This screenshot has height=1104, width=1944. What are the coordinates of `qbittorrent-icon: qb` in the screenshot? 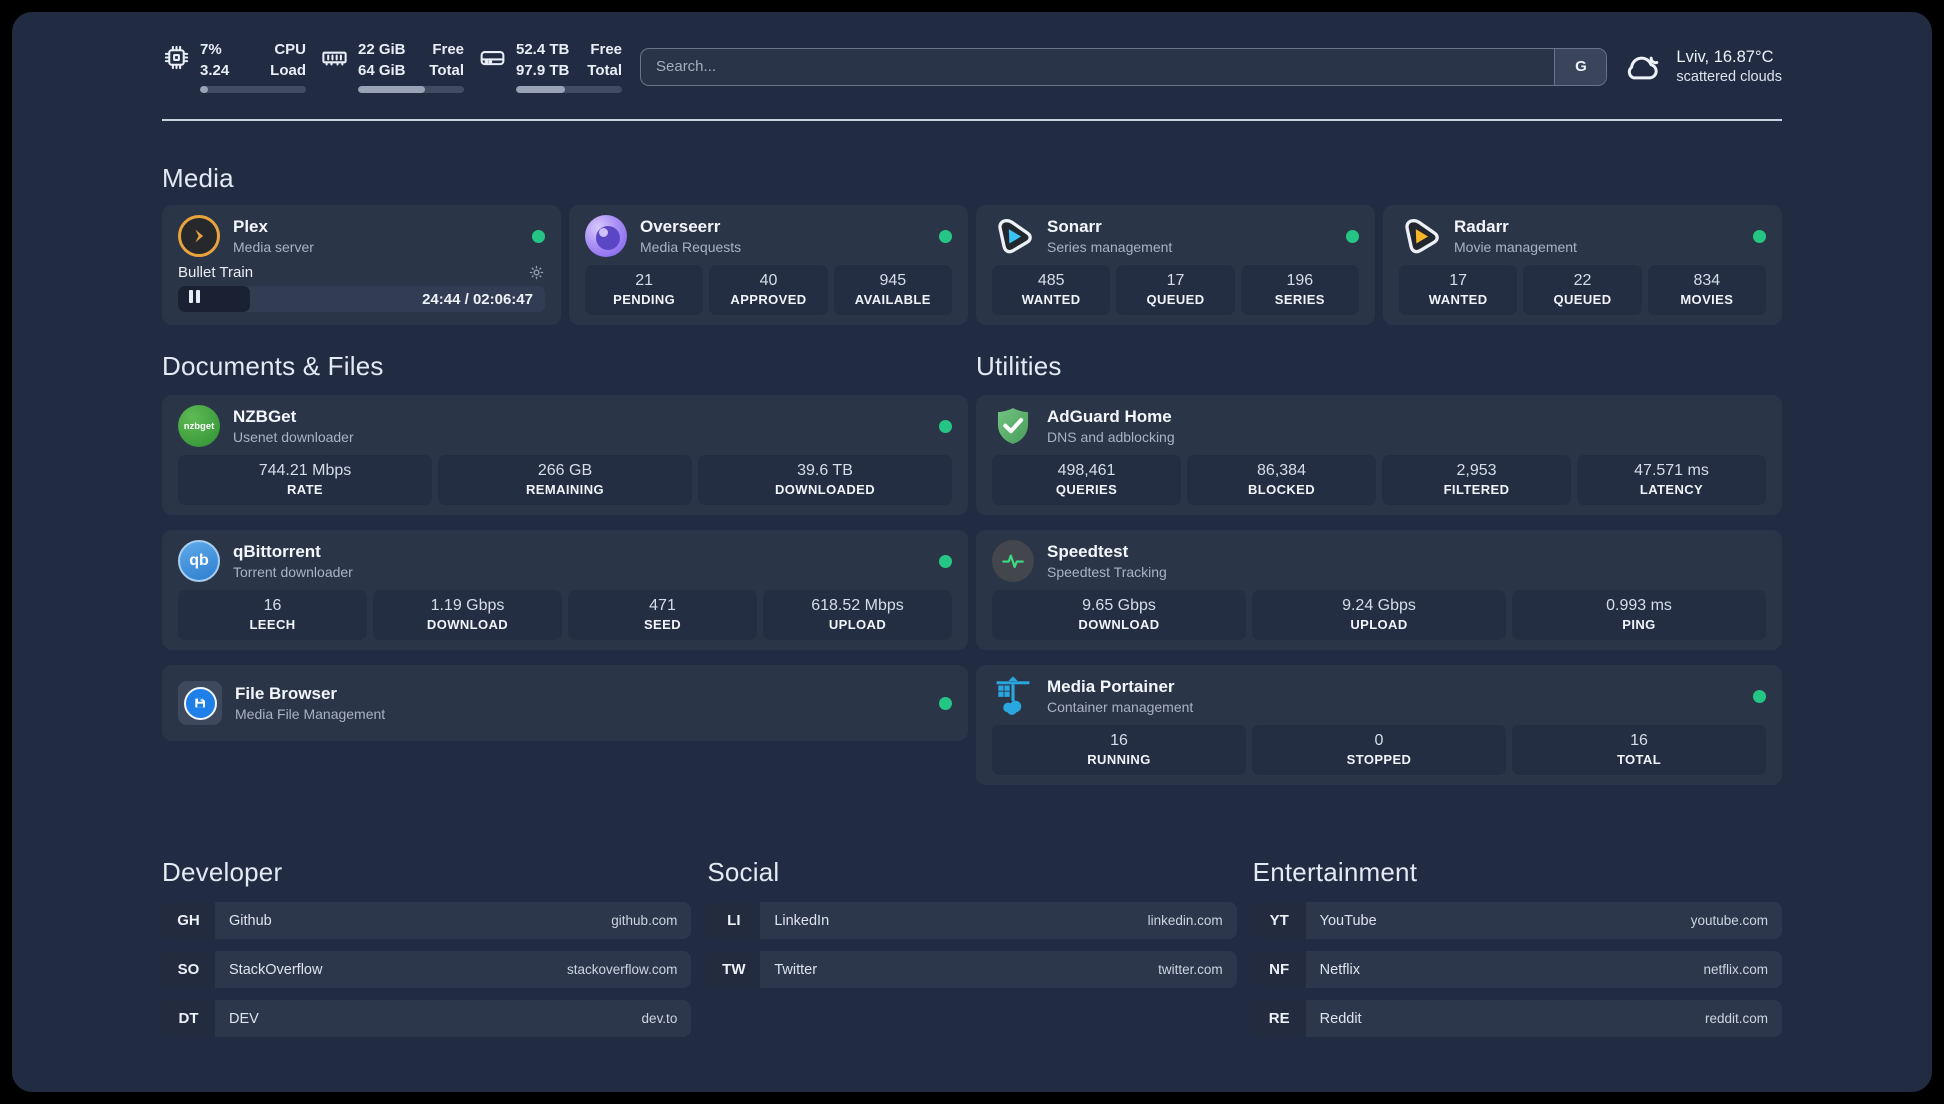 It's located at (199, 561).